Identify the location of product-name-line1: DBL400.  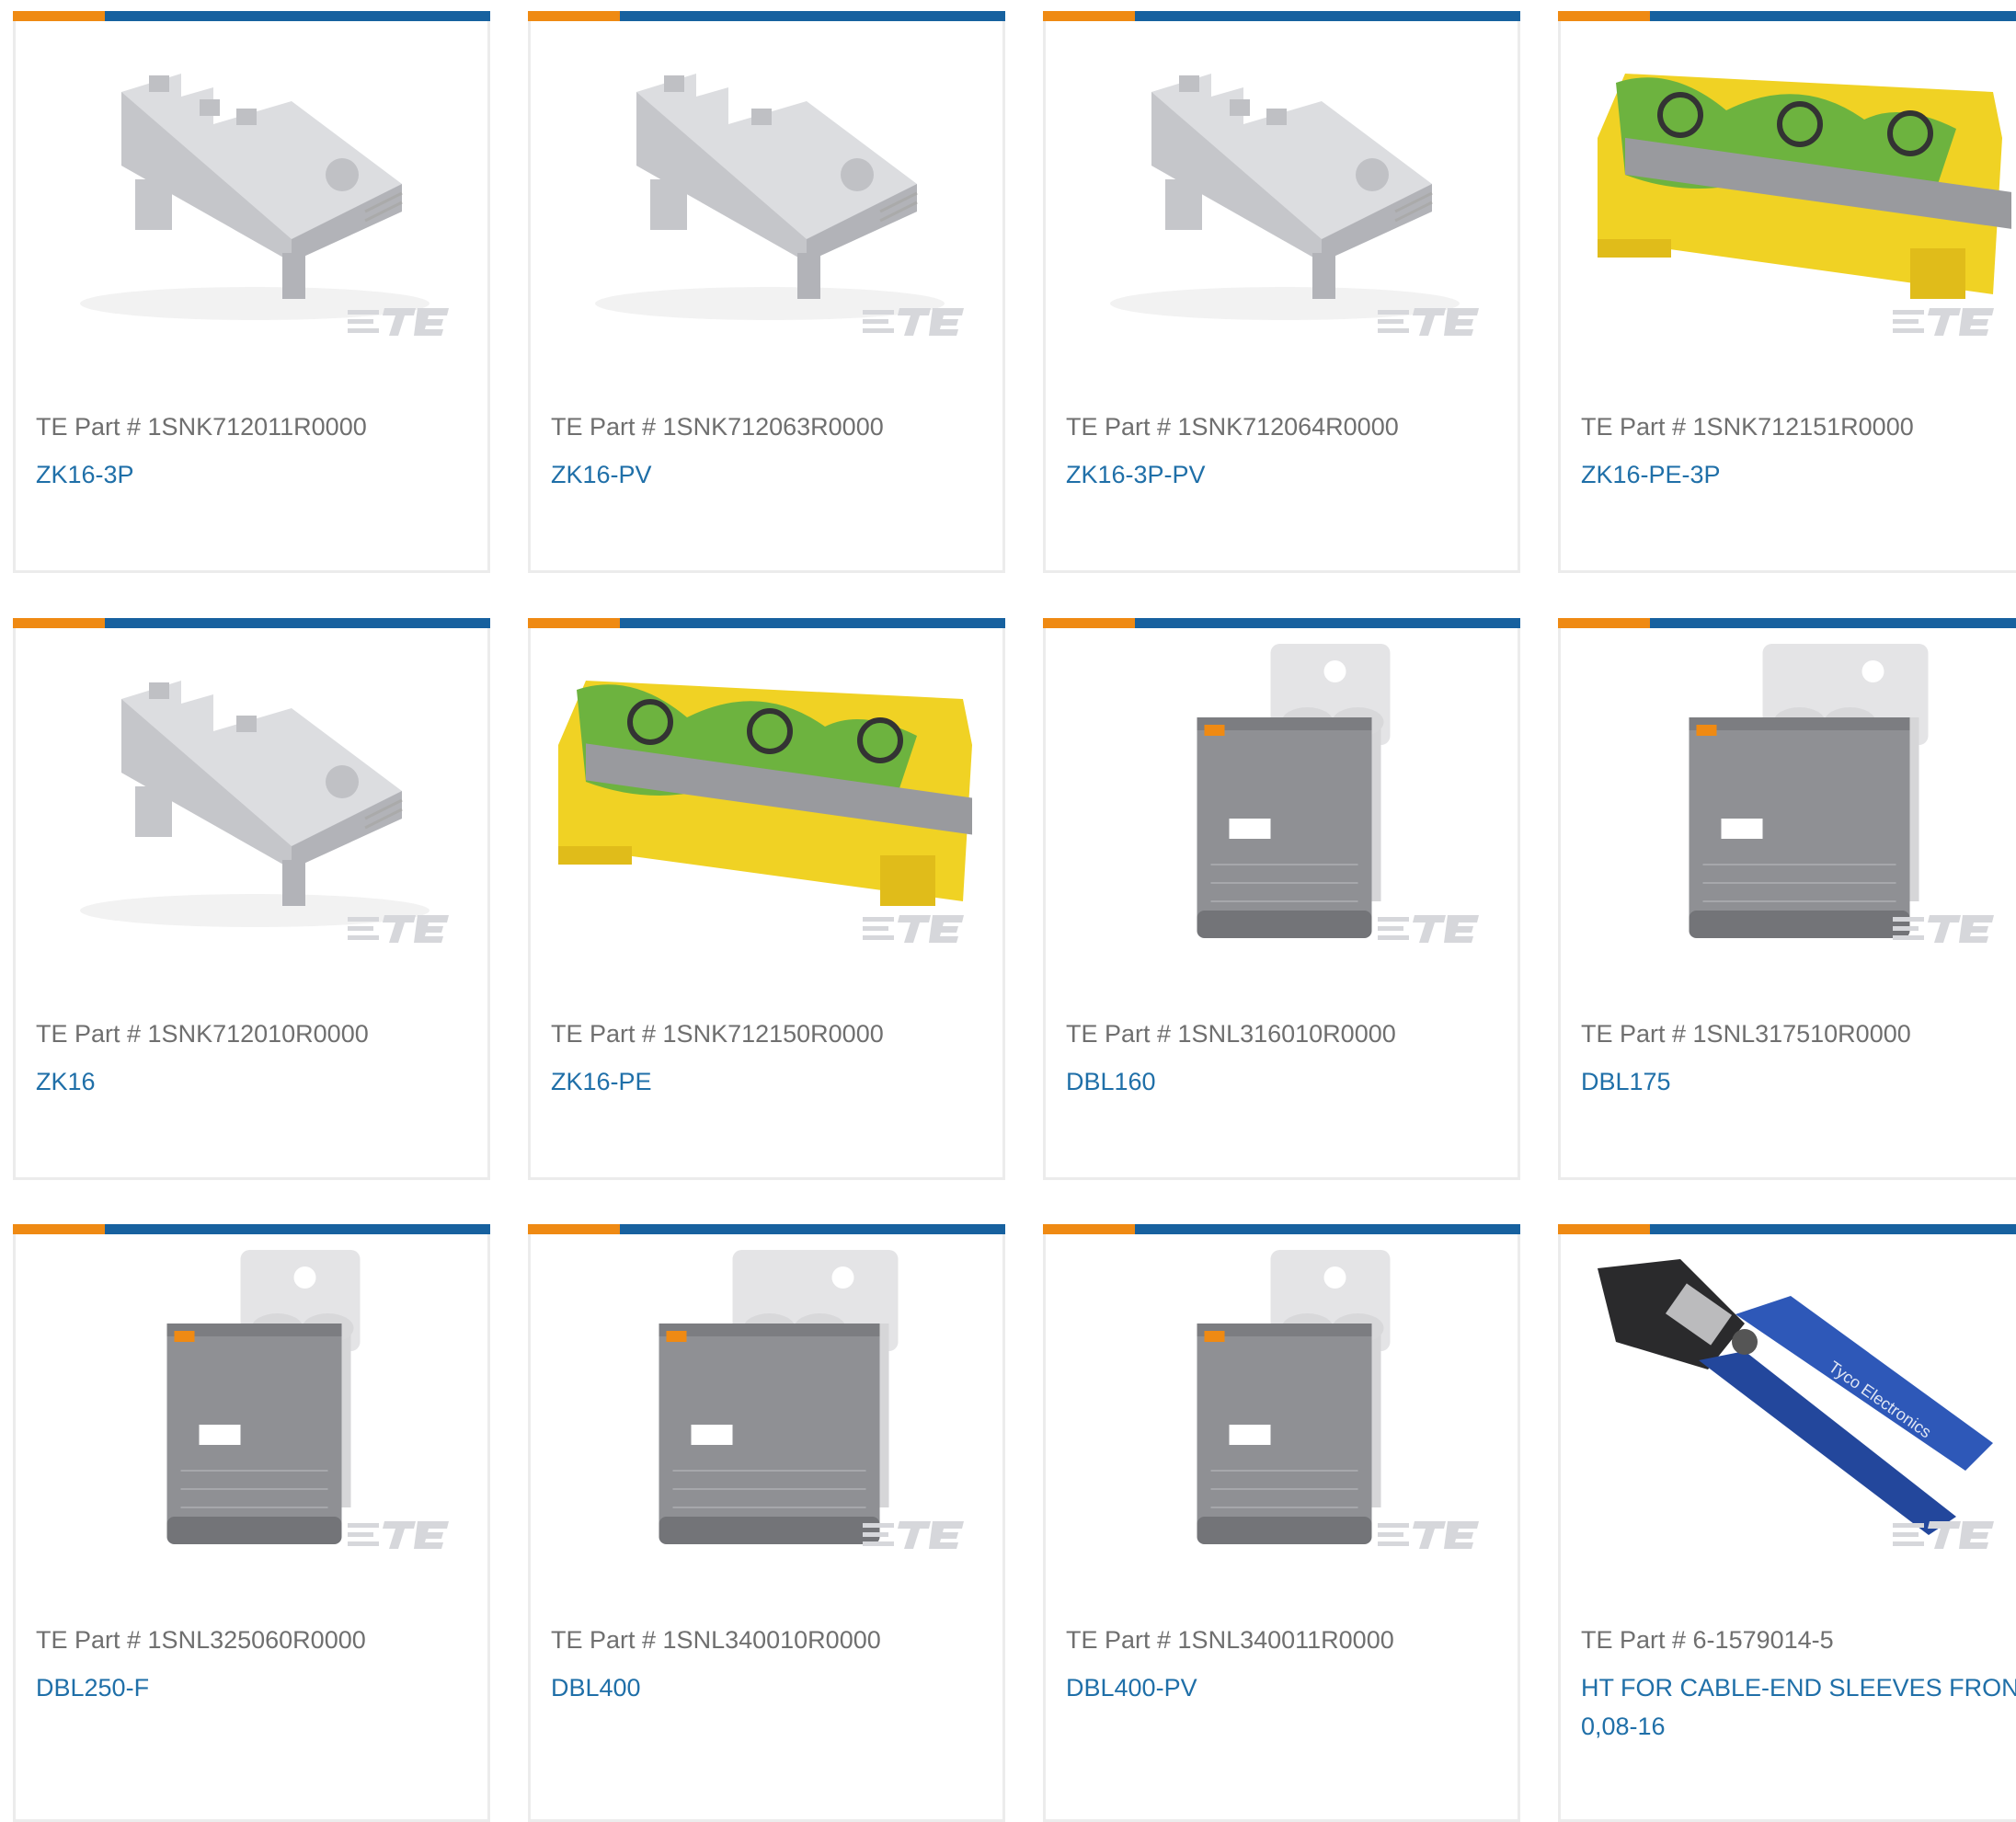
(596, 1688).